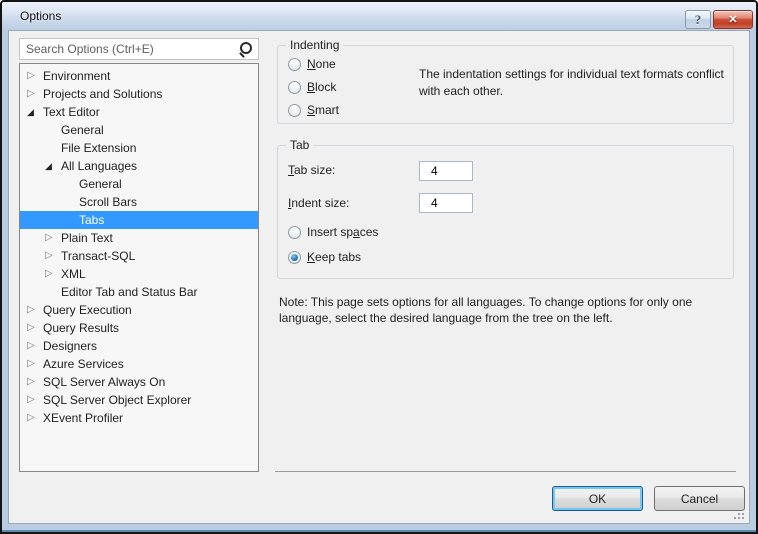 The width and height of the screenshot is (758, 534). I want to click on tree-item-label: Transact-SQL, so click(98, 256).